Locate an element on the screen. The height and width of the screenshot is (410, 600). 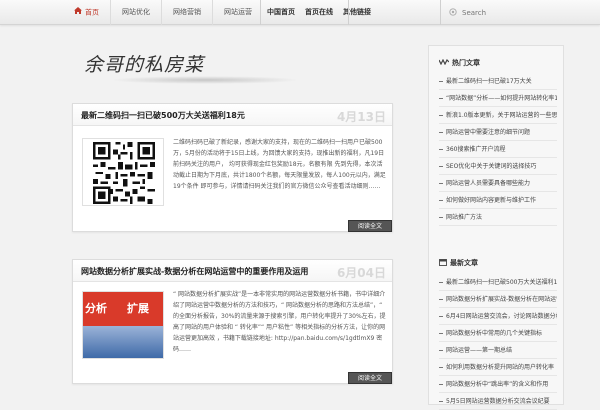
nav-home-label: 首页 is located at coordinates (92, 12).